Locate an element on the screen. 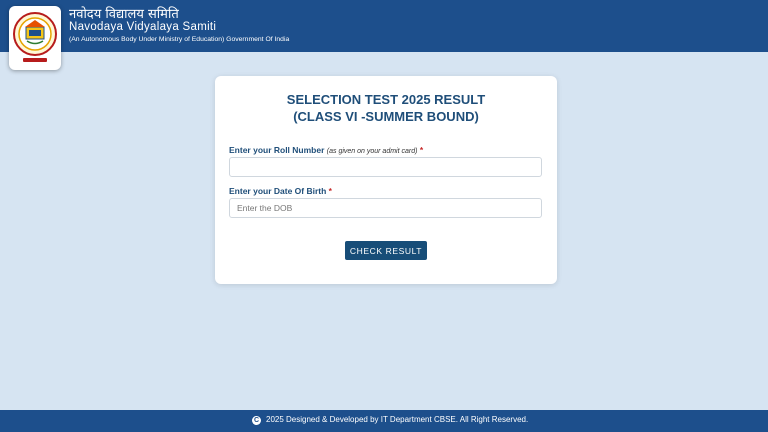 Image resolution: width=768 pixels, height=432 pixels. dob-label-text: Enter your Date Of Birth is located at coordinates (278, 191).